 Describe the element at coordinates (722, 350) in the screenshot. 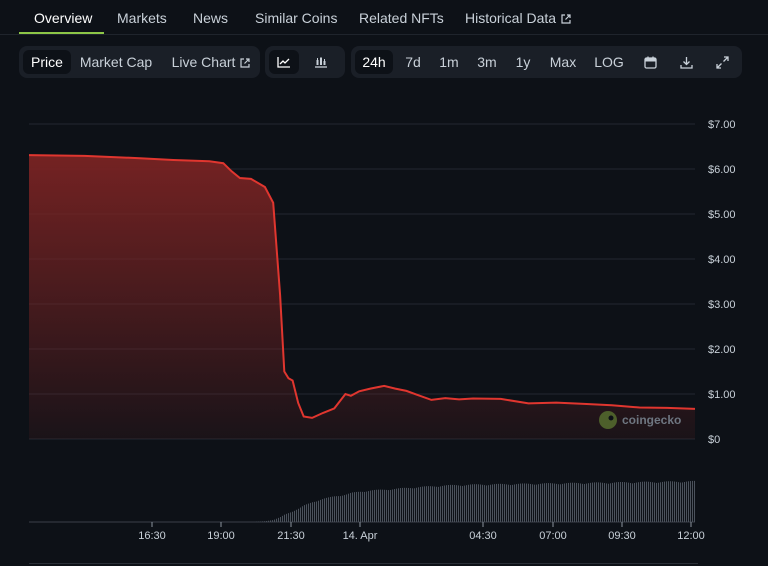

I see `y-tick-label: $2.00` at that location.